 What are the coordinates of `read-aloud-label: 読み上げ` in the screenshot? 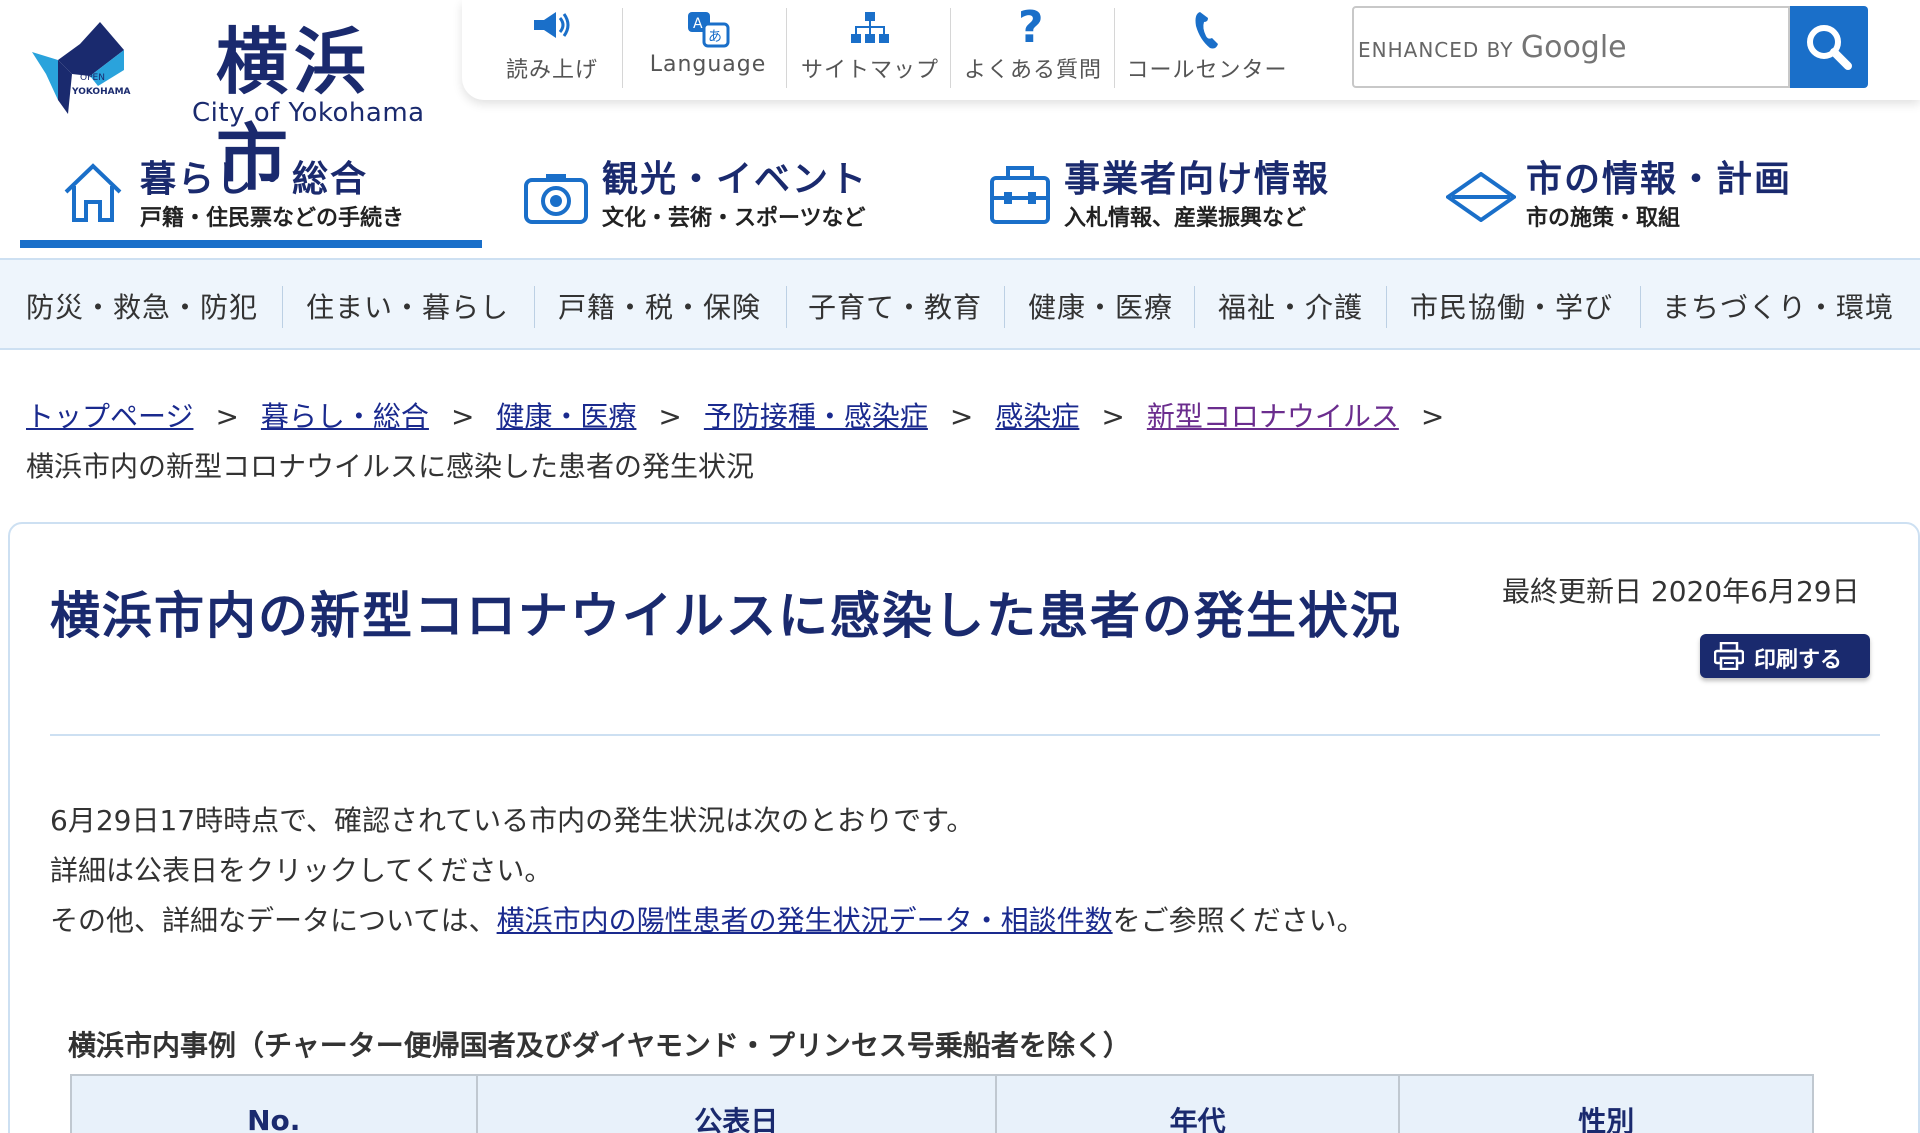 It's located at (551, 70).